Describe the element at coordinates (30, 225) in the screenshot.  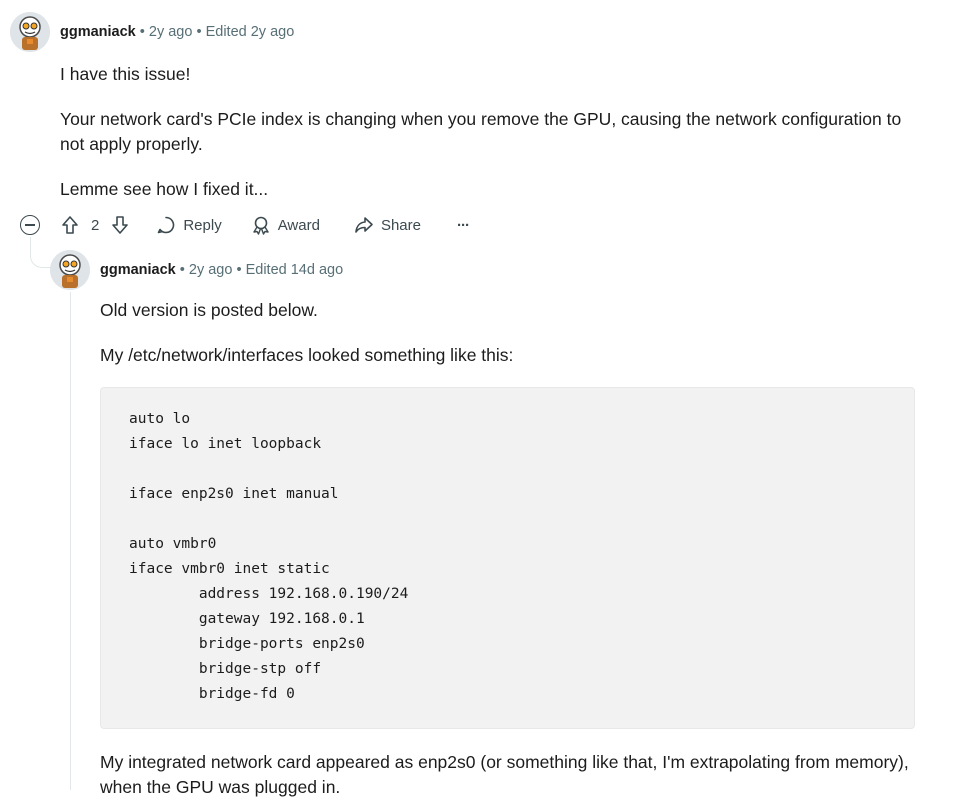
I see `collapse-icon` at that location.